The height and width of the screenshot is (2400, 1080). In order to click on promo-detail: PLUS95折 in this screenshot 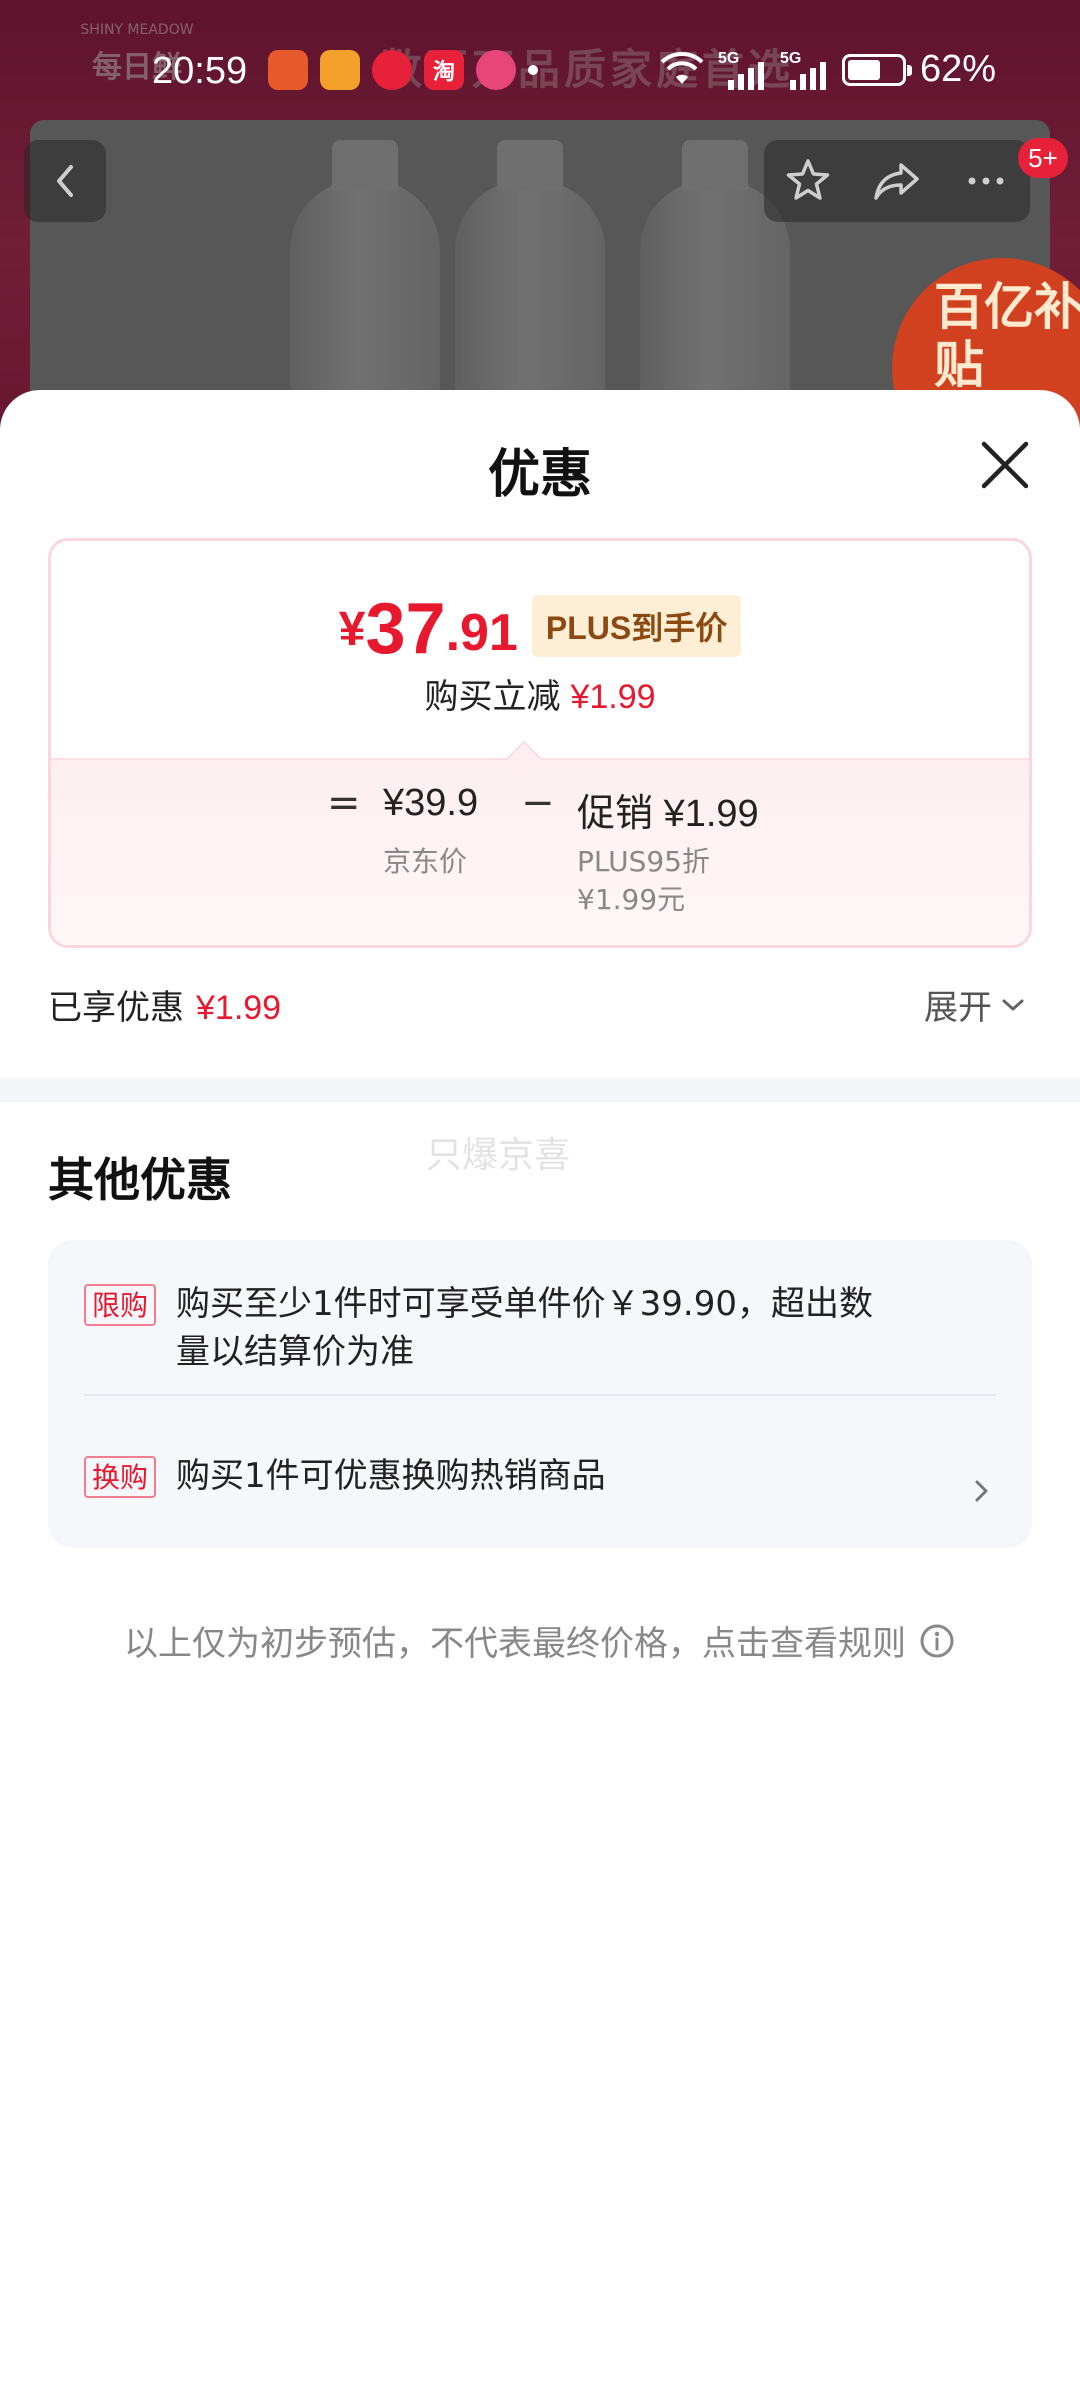, I will do `click(643, 861)`.